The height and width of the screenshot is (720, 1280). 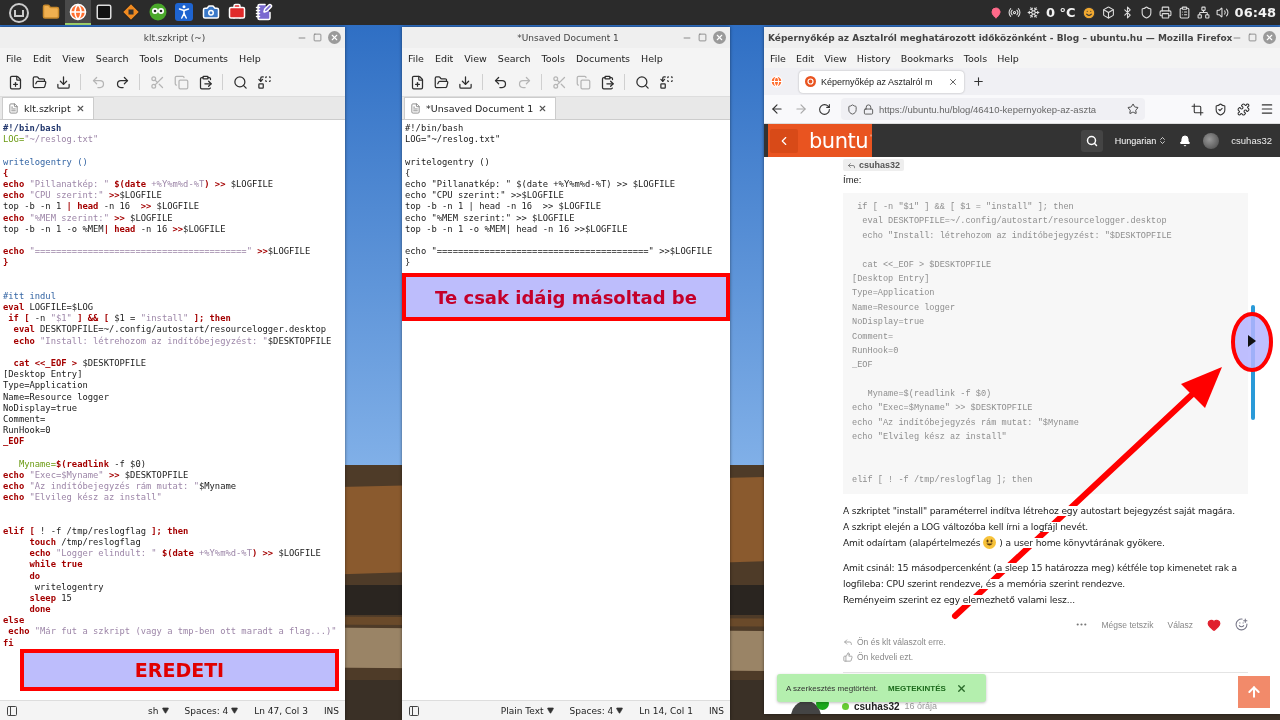 What do you see at coordinates (500, 82) in the screenshot?
I see `undo-icon` at bounding box center [500, 82].